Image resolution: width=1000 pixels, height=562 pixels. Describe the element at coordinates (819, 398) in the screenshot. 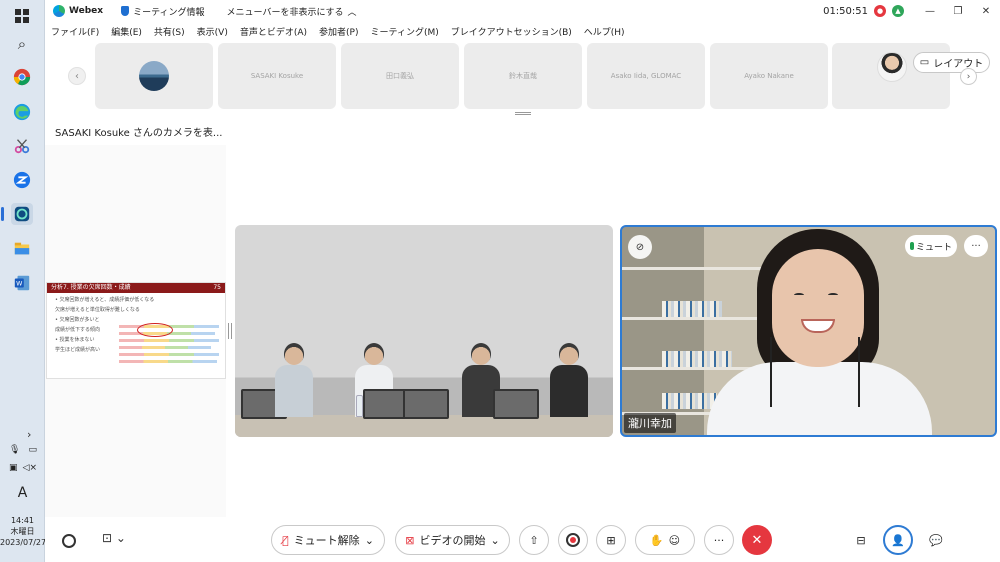

I see `speaker-shirt` at that location.